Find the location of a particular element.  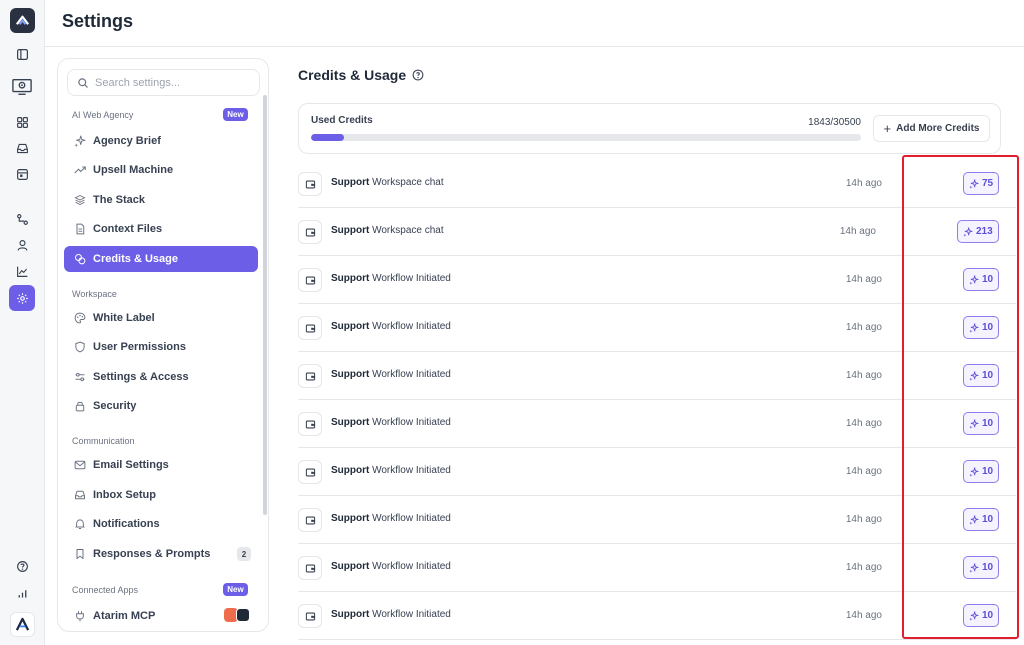

nav-item-agency-brief: Agency Brief is located at coordinates (161, 141).